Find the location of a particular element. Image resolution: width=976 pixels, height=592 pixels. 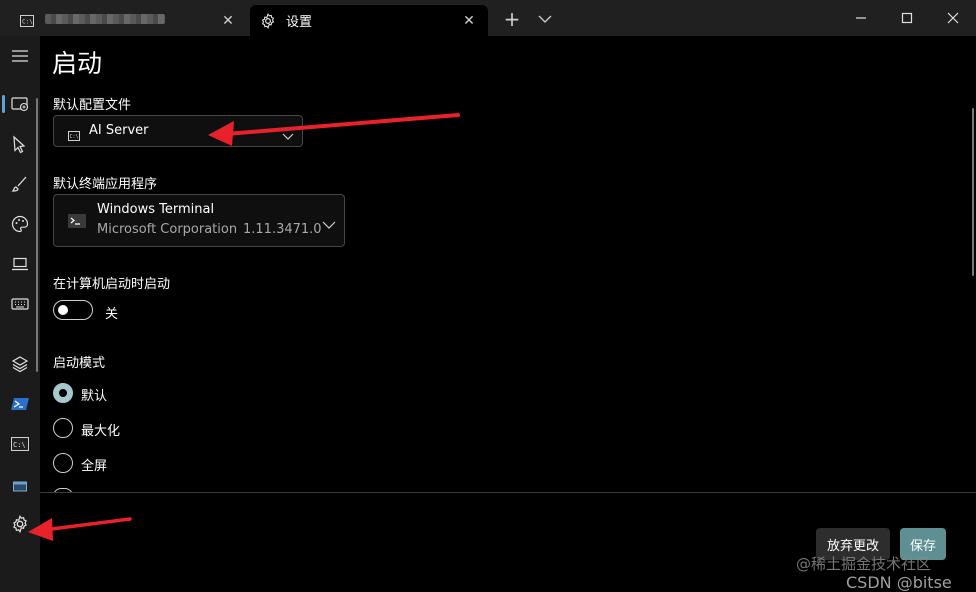

maximize-icon is located at coordinates (907, 18).